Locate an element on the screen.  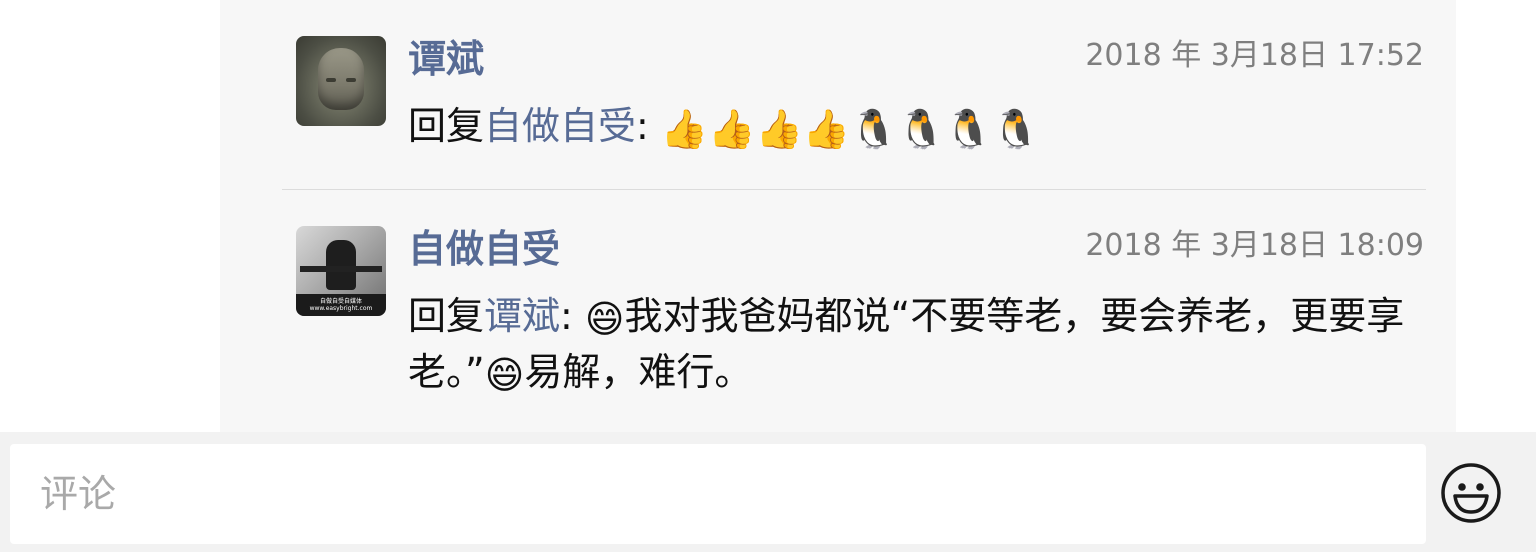
comment-body: 回复自做自受: 👍👍👍👍🐧🐧🐧🐧 is located at coordinates (913, 126).